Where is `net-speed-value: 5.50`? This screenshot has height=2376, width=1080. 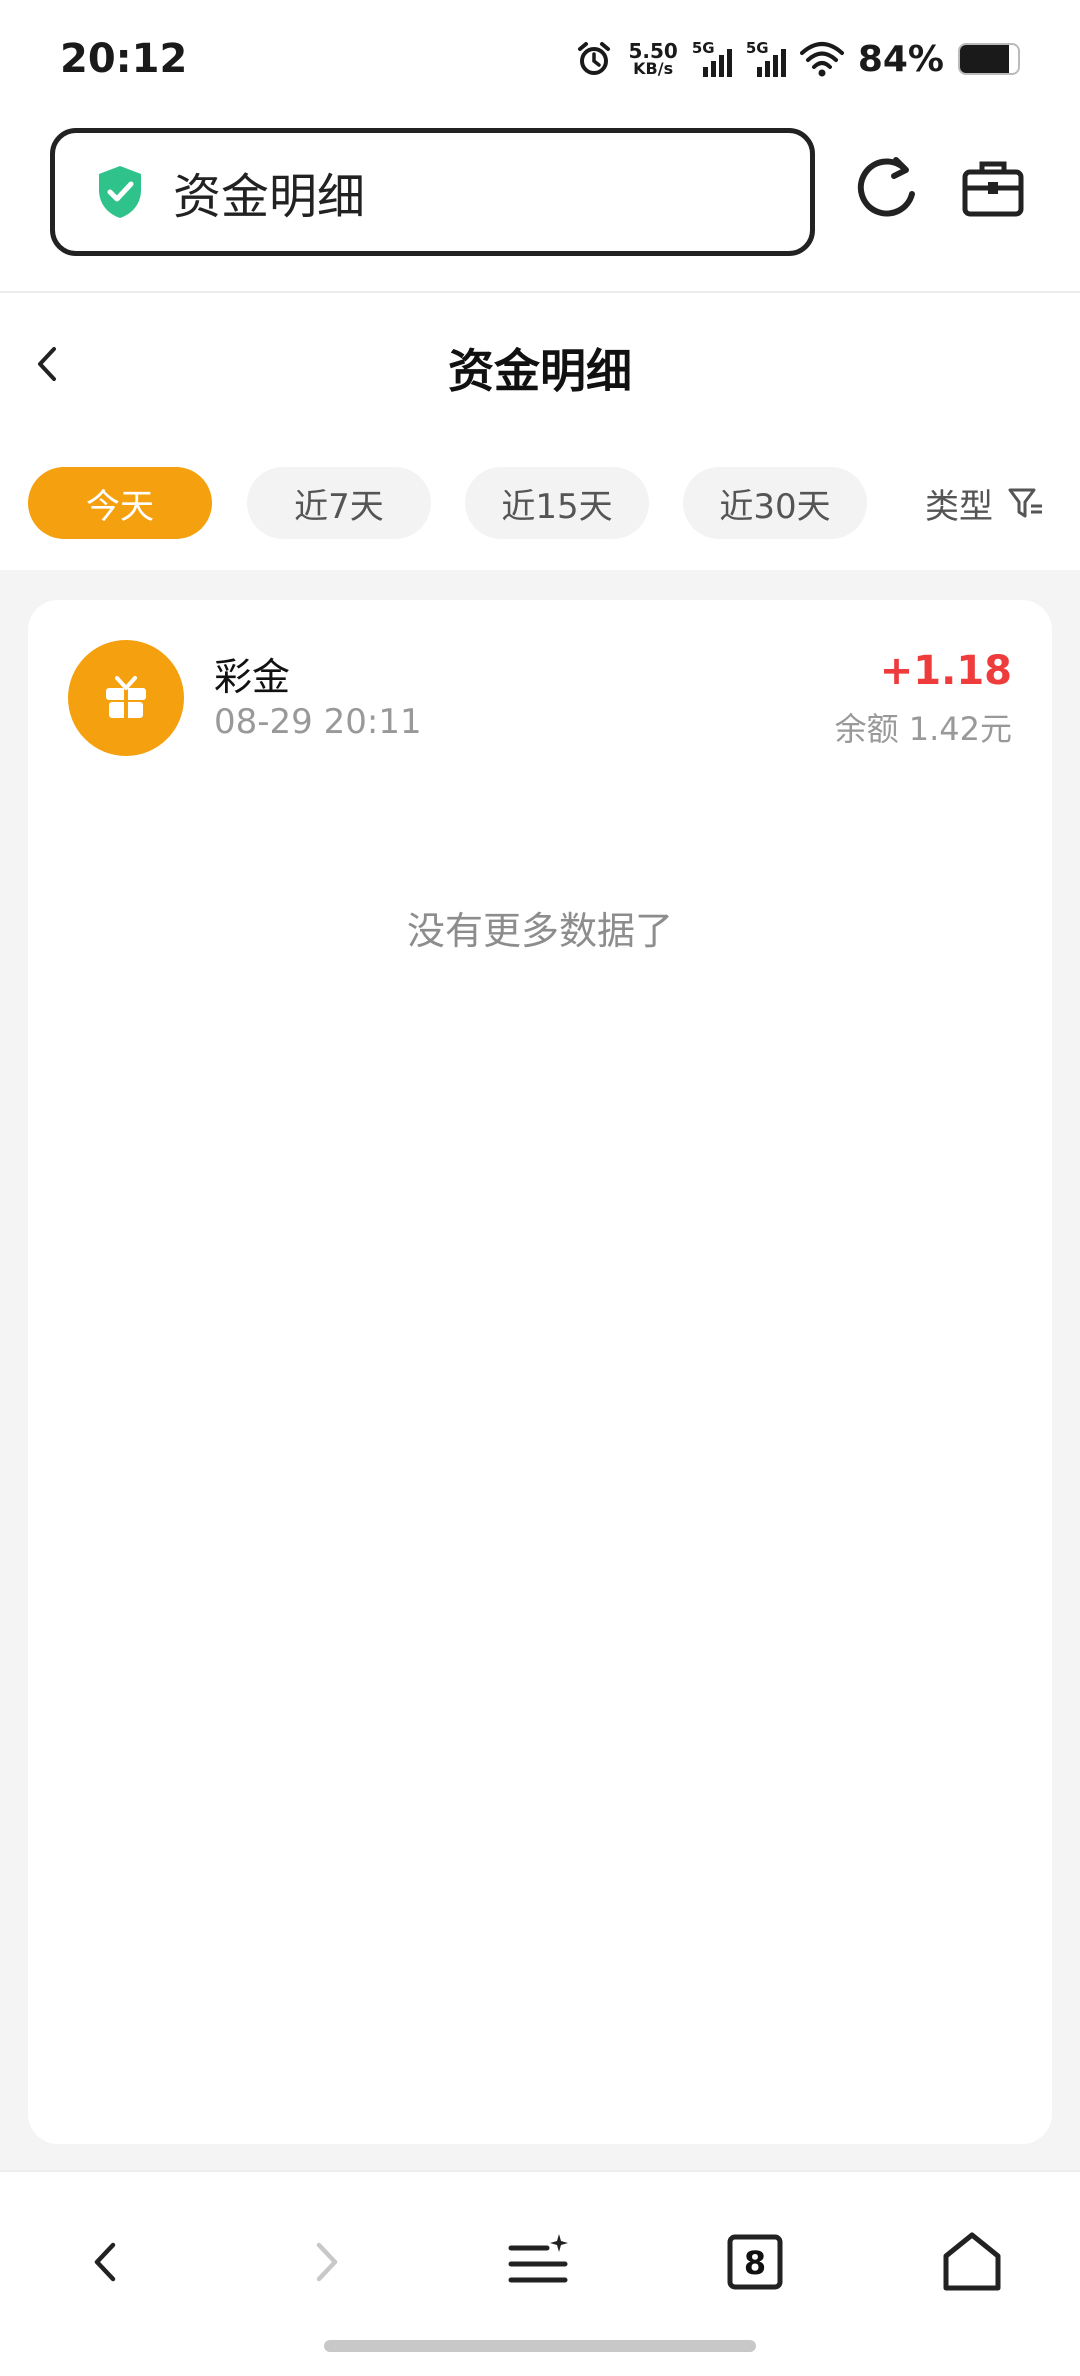 net-speed-value: 5.50 is located at coordinates (653, 51).